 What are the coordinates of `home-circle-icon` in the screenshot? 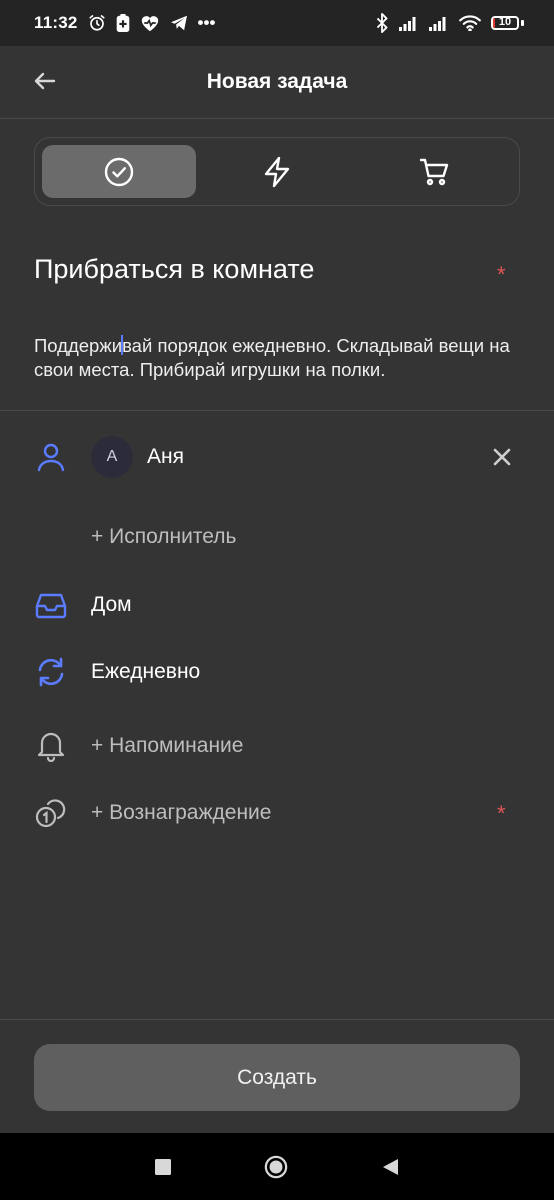 It's located at (276, 1167).